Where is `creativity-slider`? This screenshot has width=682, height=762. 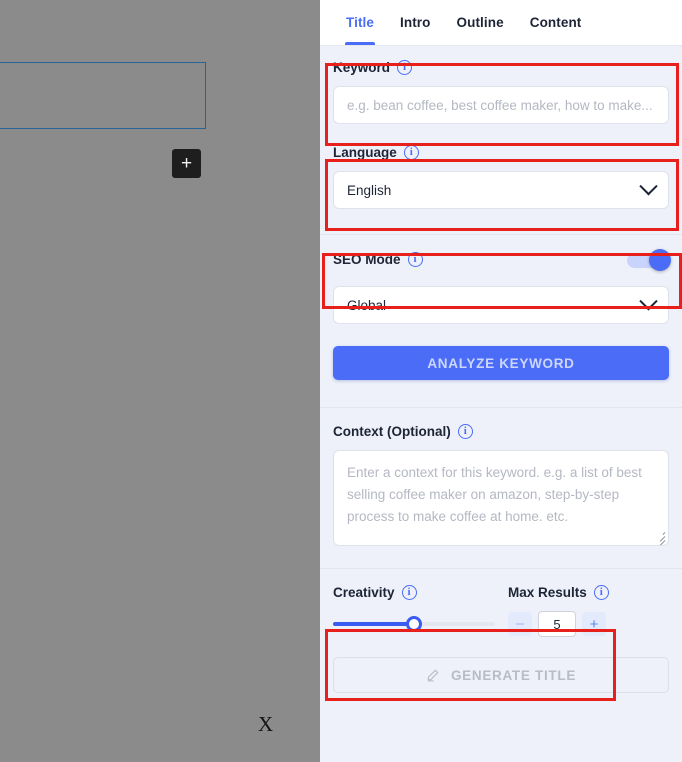
creativity-slider is located at coordinates (414, 624).